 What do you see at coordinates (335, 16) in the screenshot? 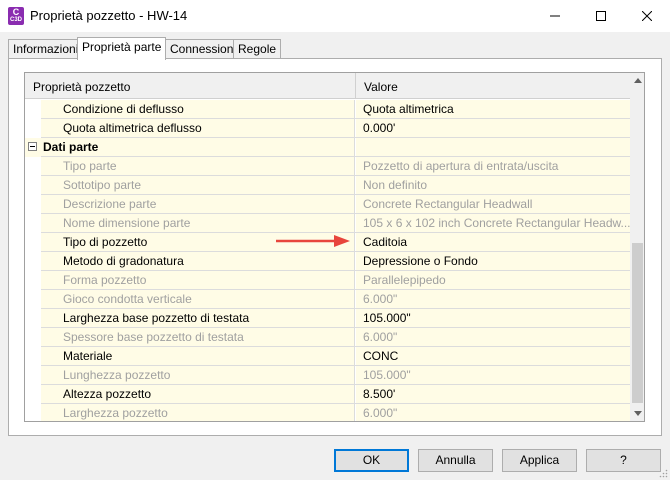
I see `title-bar: C C3D Proprietà pozzetto - HW-14` at bounding box center [335, 16].